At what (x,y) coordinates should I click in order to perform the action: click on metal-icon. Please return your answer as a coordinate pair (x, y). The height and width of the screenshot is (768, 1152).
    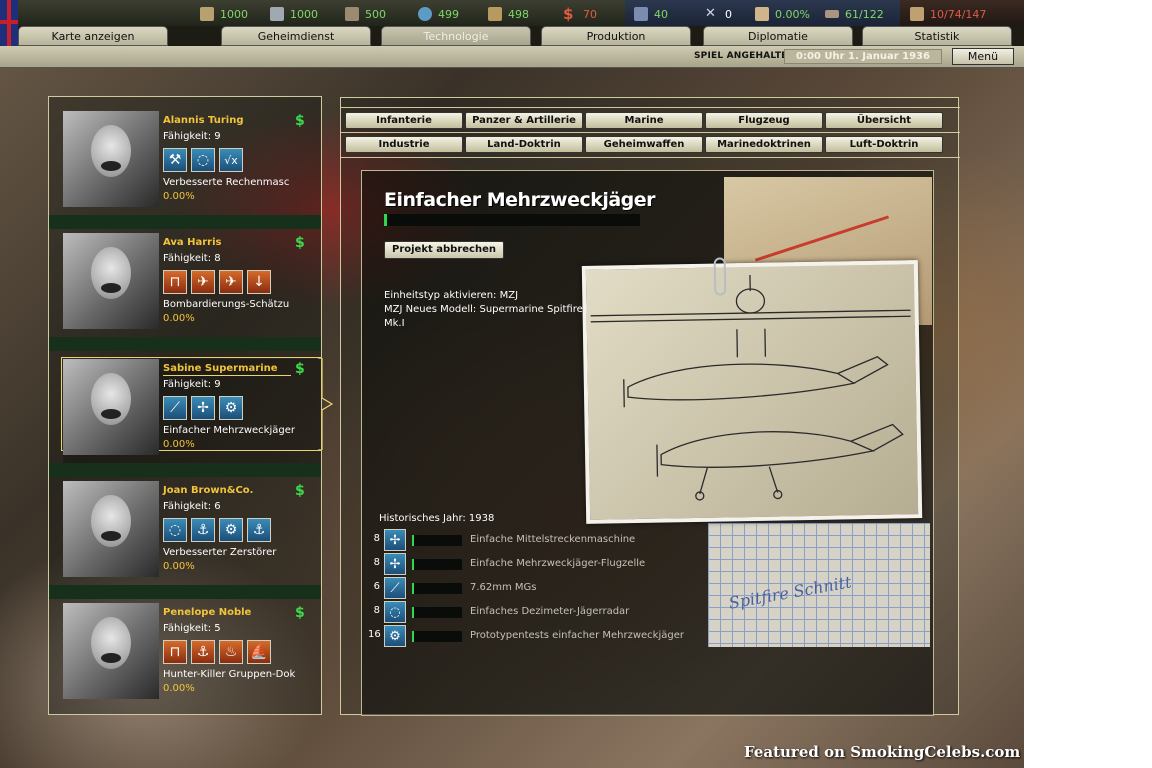
    Looking at the image, I should click on (277, 14).